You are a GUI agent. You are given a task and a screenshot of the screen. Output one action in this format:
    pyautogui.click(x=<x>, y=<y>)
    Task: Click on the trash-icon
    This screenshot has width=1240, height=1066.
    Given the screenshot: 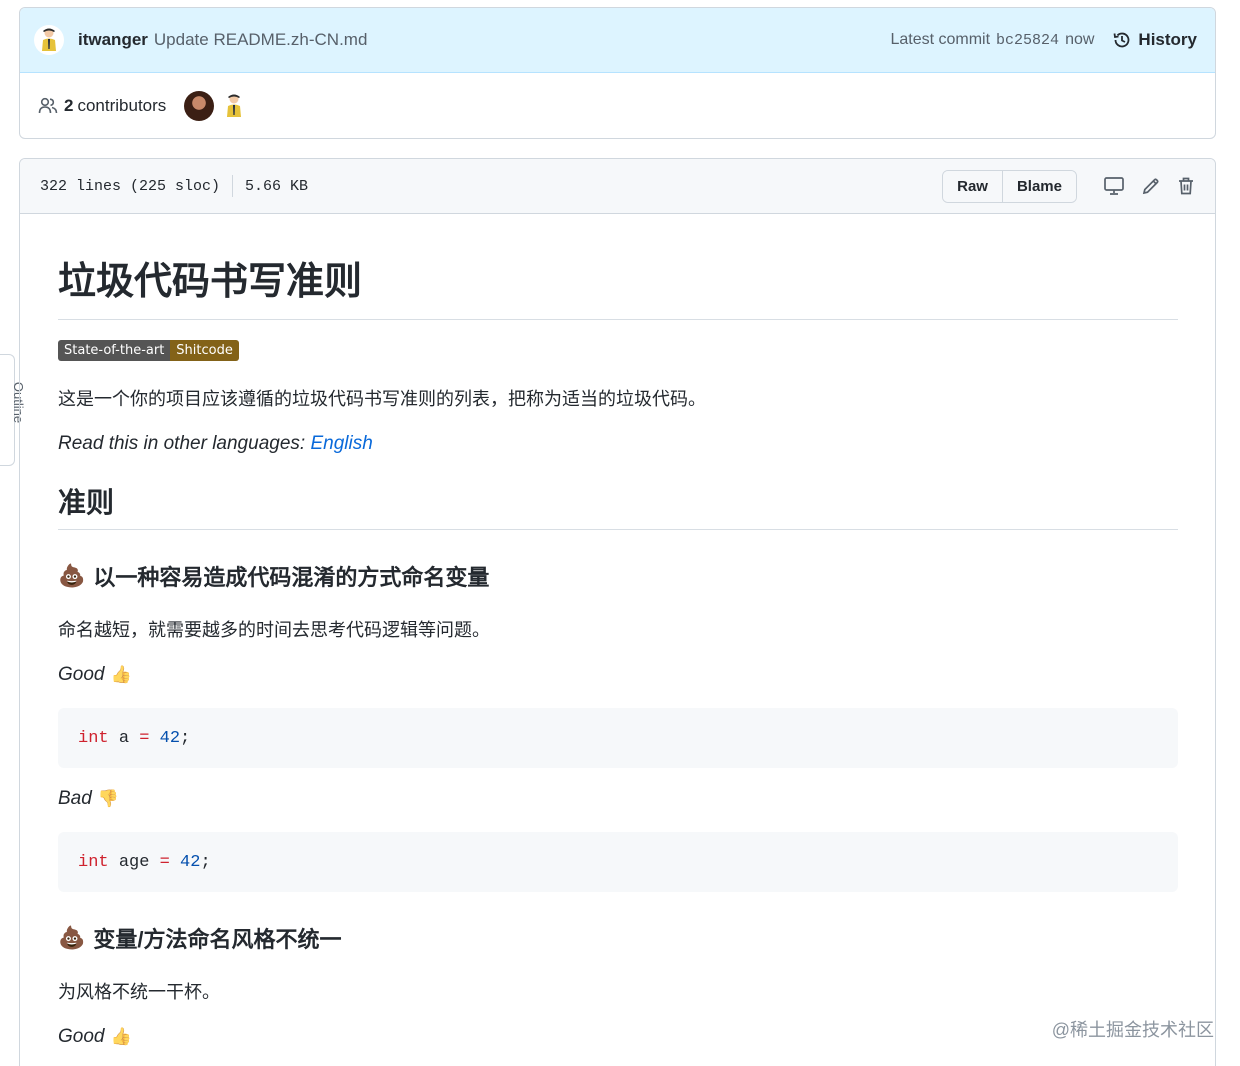 What is the action you would take?
    pyautogui.click(x=1186, y=186)
    